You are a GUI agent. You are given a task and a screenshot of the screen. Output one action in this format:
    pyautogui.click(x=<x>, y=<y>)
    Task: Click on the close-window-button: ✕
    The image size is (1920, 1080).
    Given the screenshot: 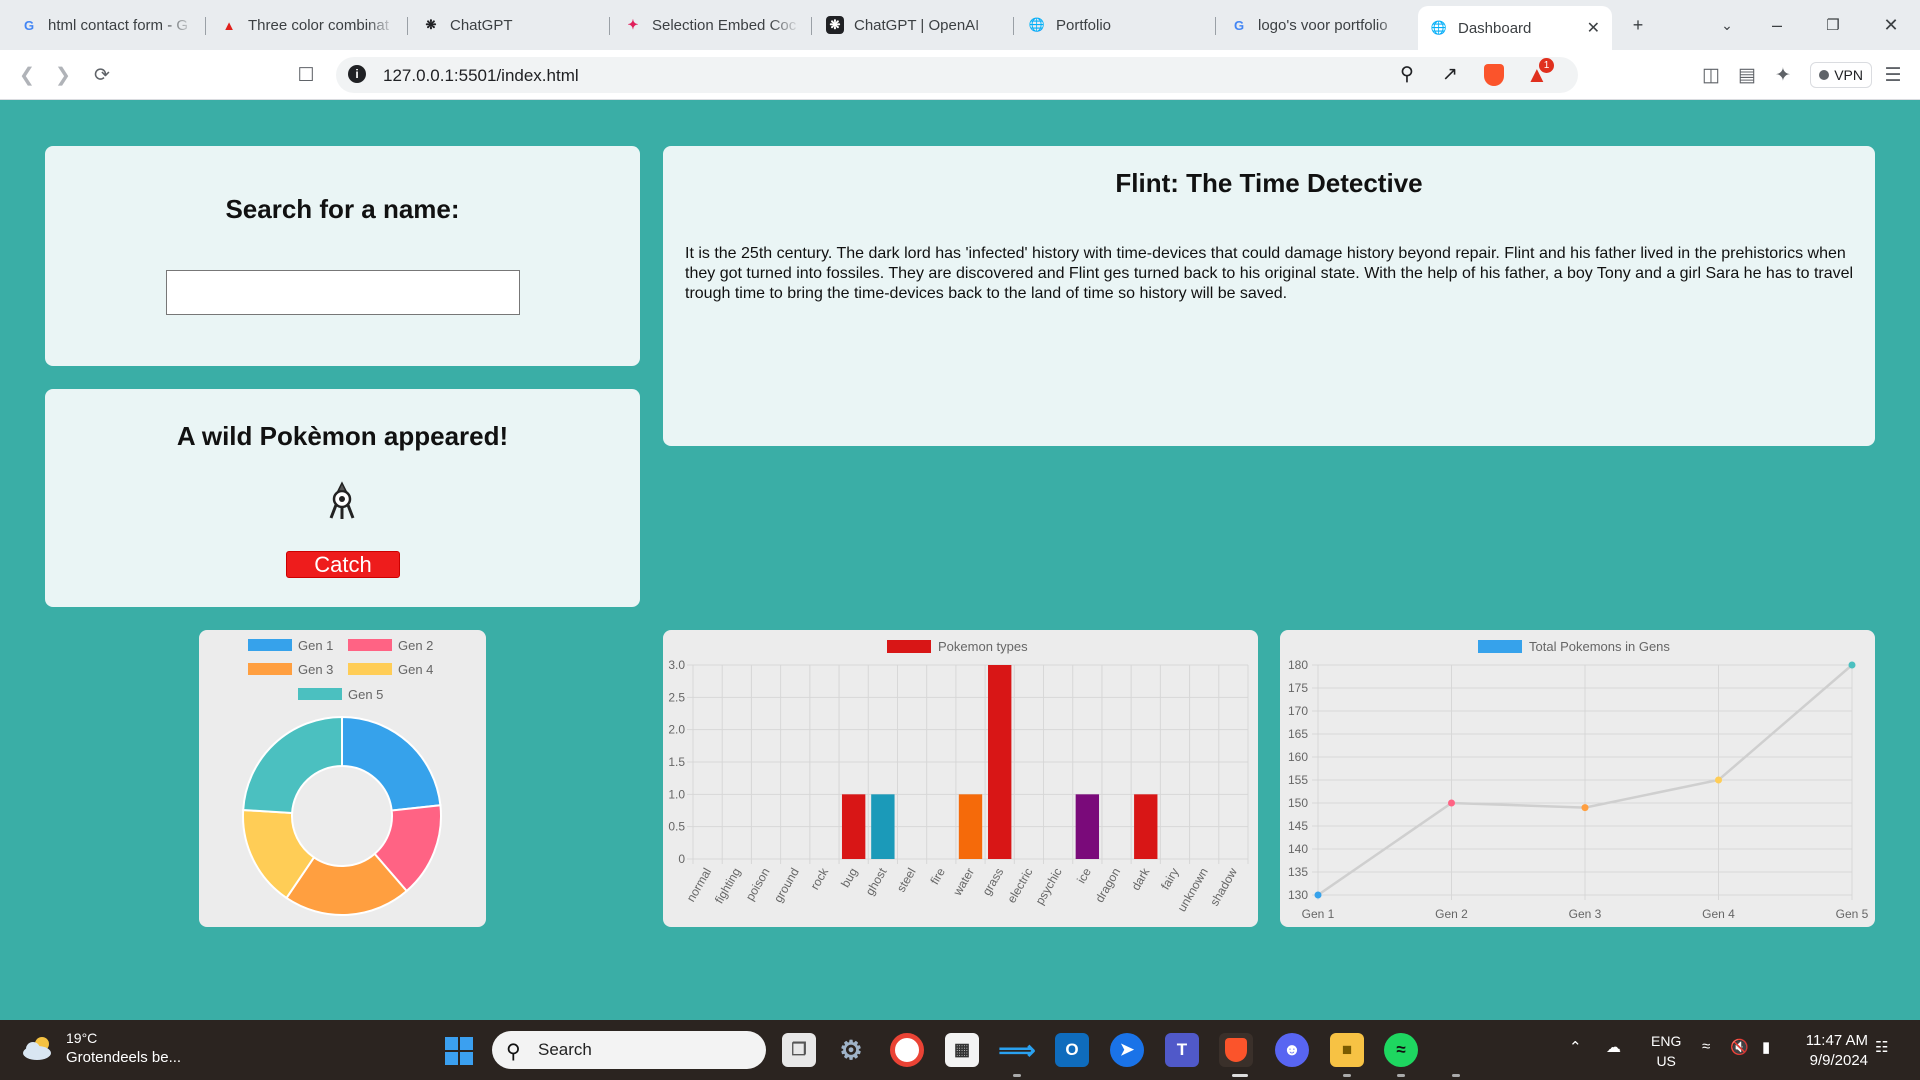 What is the action you would take?
    pyautogui.click(x=1891, y=25)
    